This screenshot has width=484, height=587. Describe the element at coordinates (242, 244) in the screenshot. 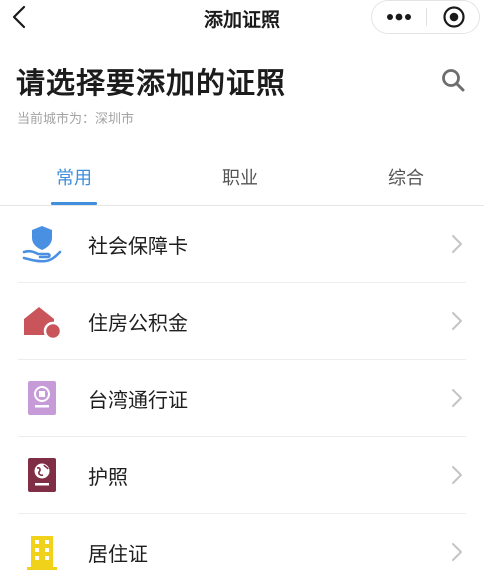

I see `list-item-social-security: 社会保障卡` at that location.